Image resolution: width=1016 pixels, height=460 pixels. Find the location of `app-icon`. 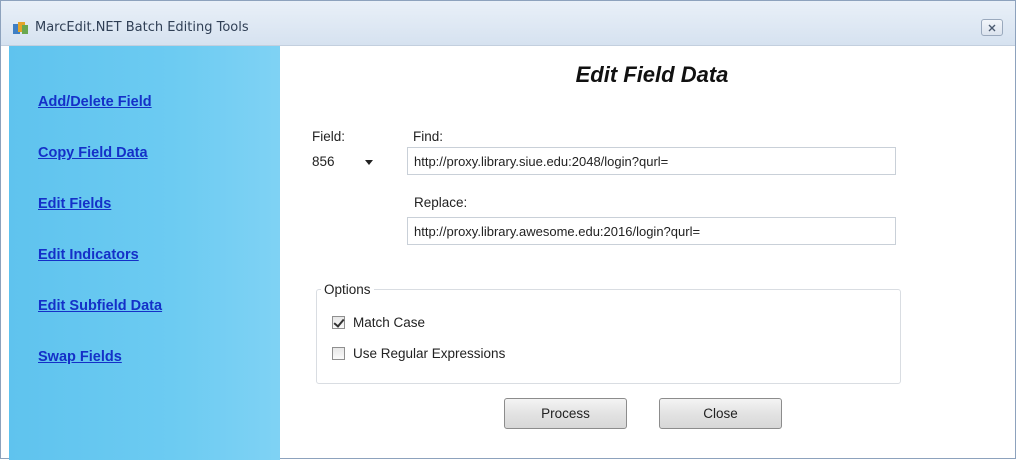

app-icon is located at coordinates (20, 28).